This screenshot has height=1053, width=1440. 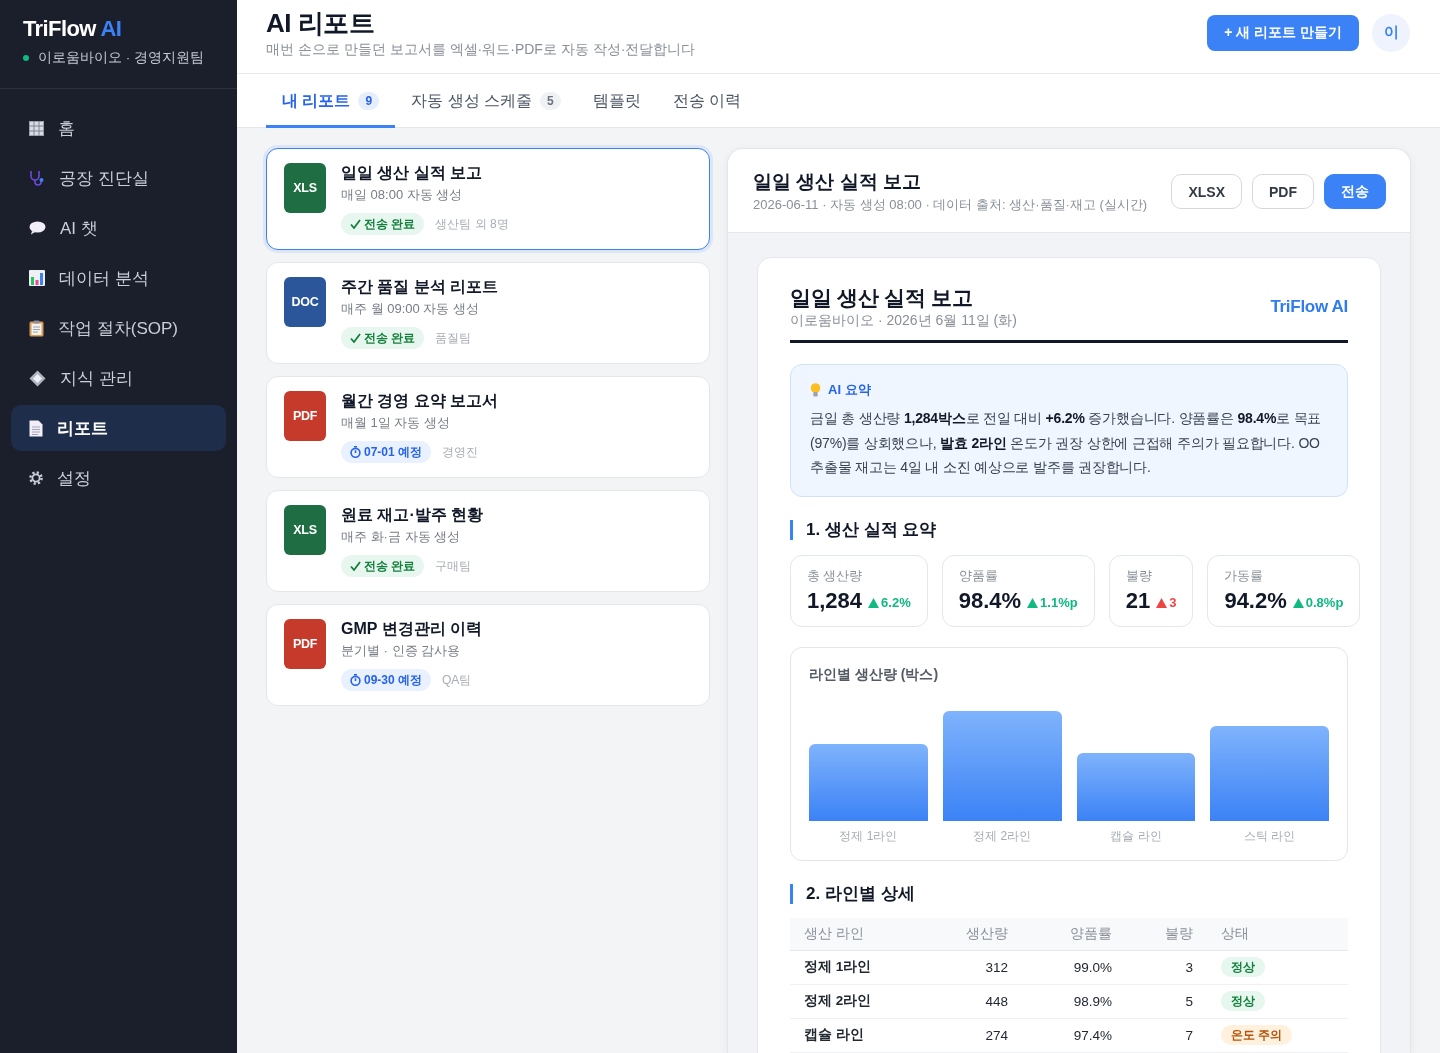 What do you see at coordinates (369, 101) in the screenshot?
I see `tab-count: 9` at bounding box center [369, 101].